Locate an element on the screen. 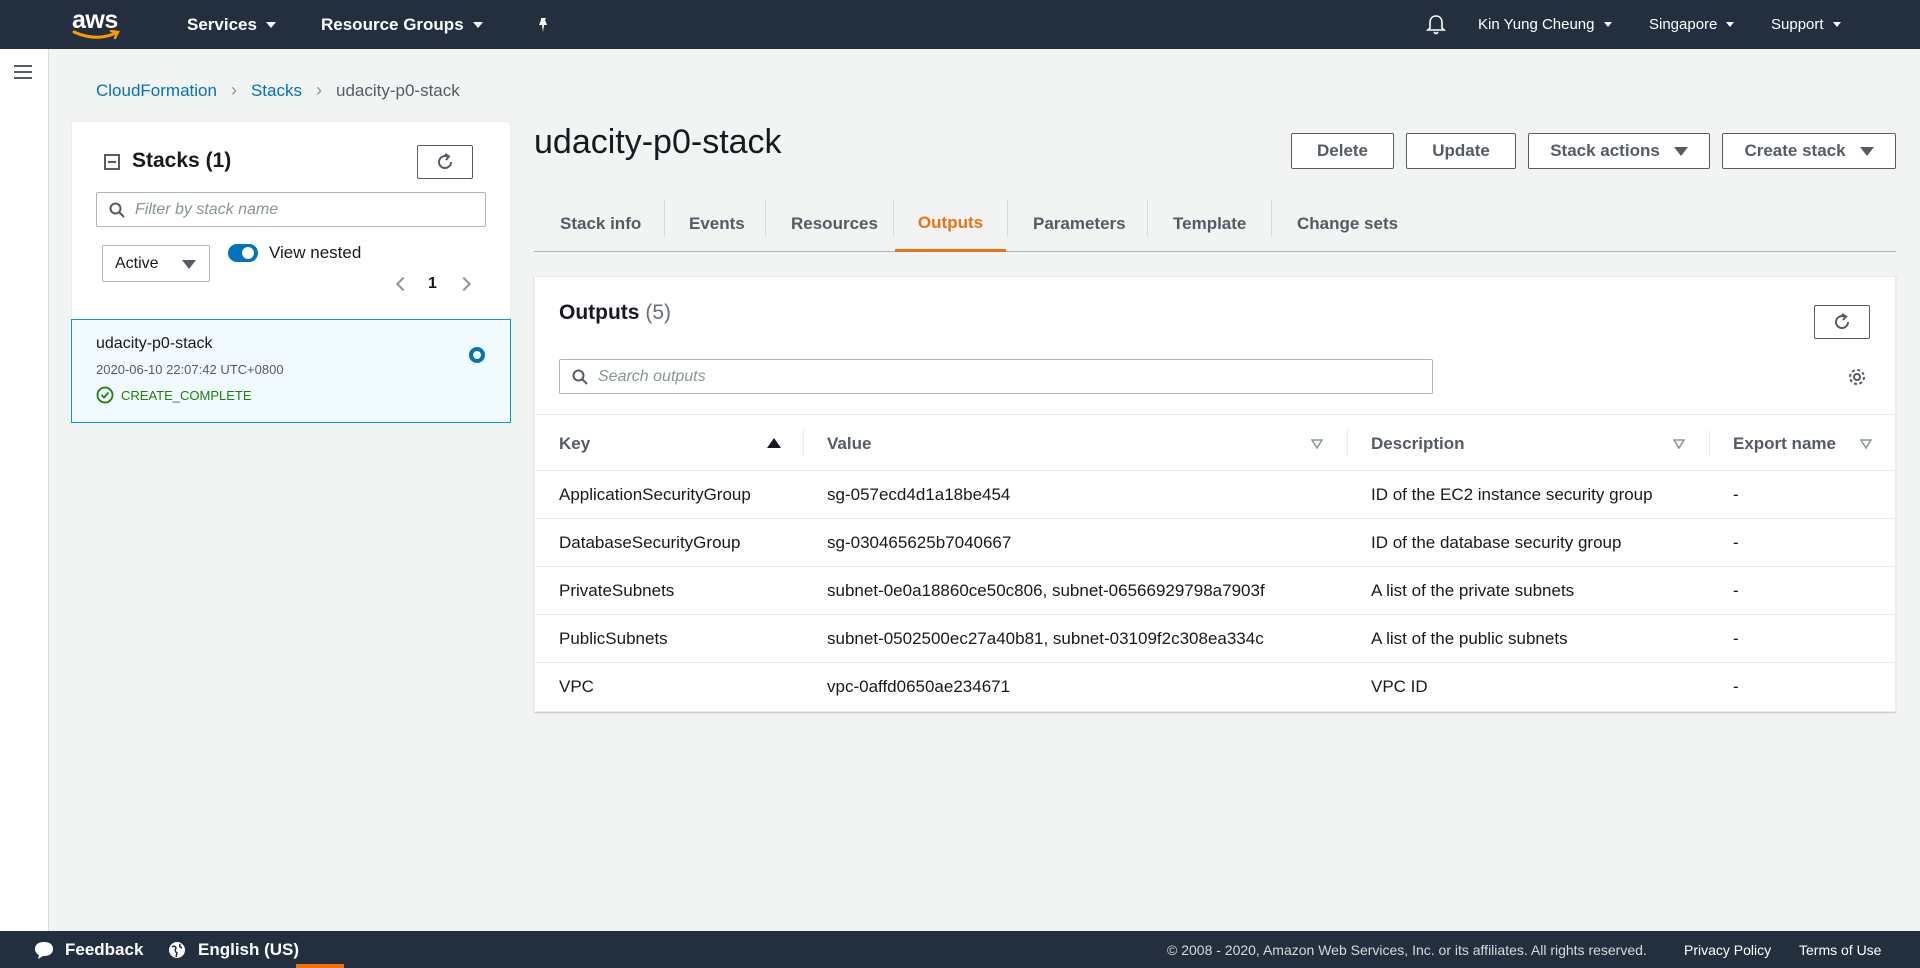 This screenshot has width=1920, height=968. footer-accent is located at coordinates (320, 966).